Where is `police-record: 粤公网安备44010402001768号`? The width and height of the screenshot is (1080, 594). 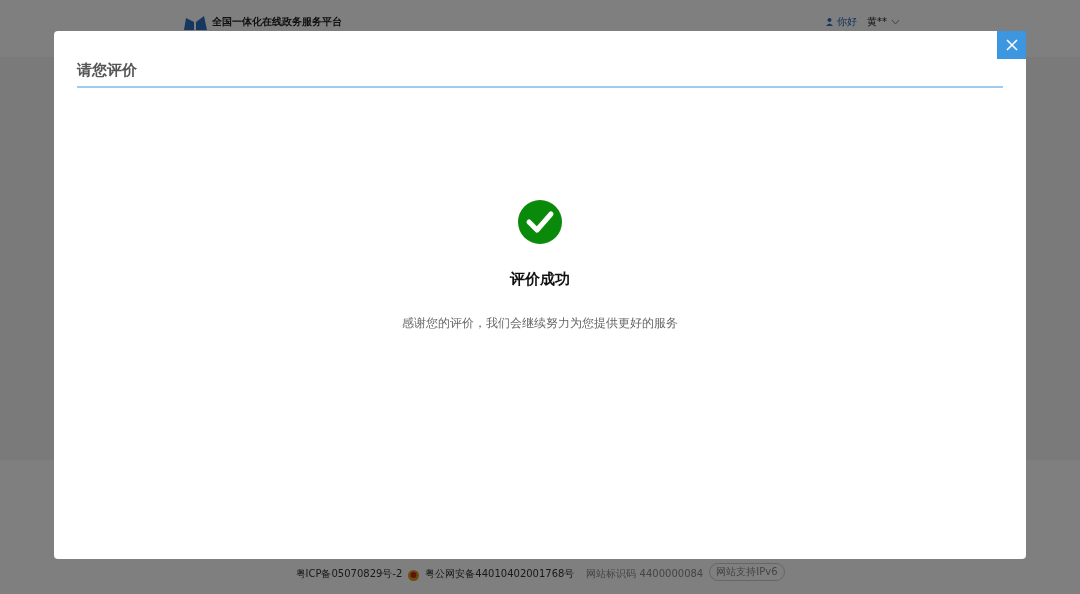 police-record: 粤公网安备44010402001768号 is located at coordinates (500, 574).